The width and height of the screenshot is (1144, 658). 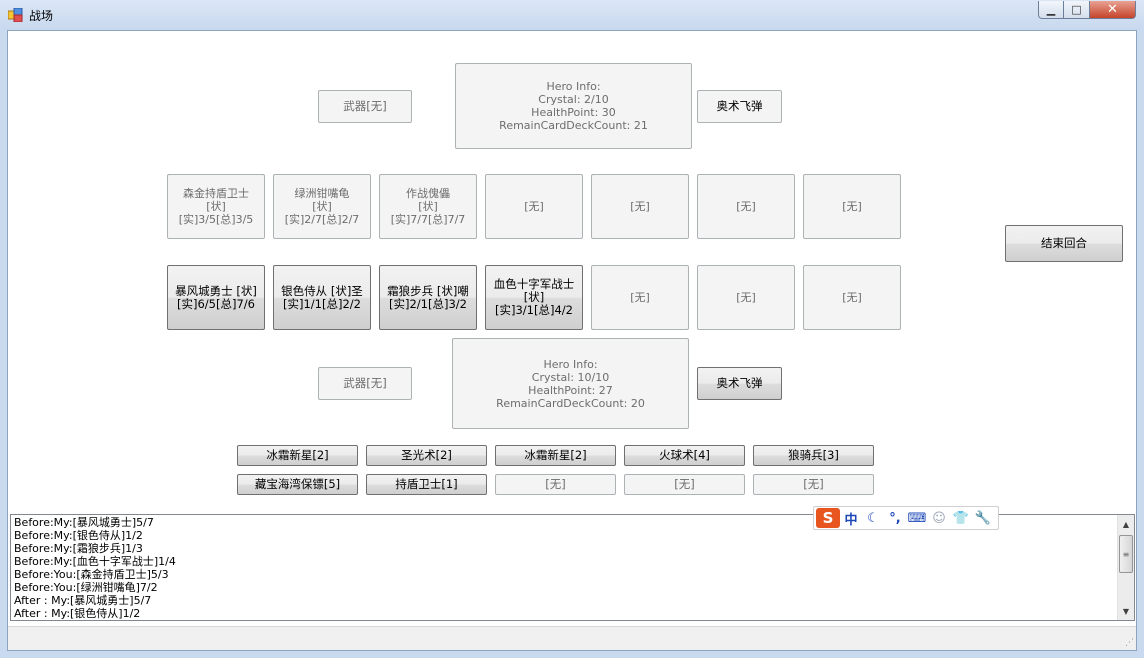 I want to click on enemy-hero-health: HealthPoint: 30, so click(x=573, y=112).